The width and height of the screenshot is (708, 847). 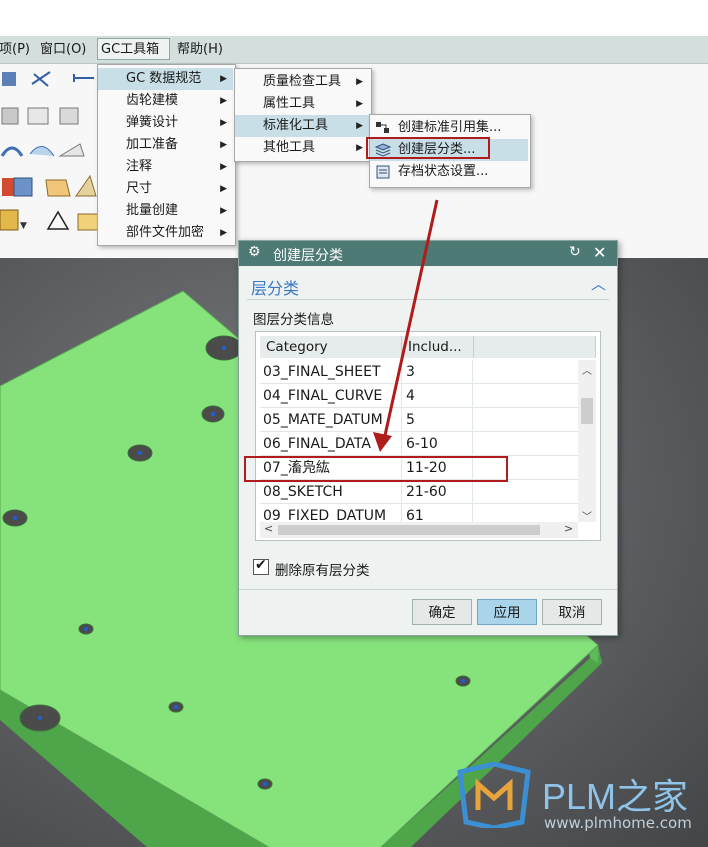 I want to click on plm-logo-icon, so click(x=494, y=795).